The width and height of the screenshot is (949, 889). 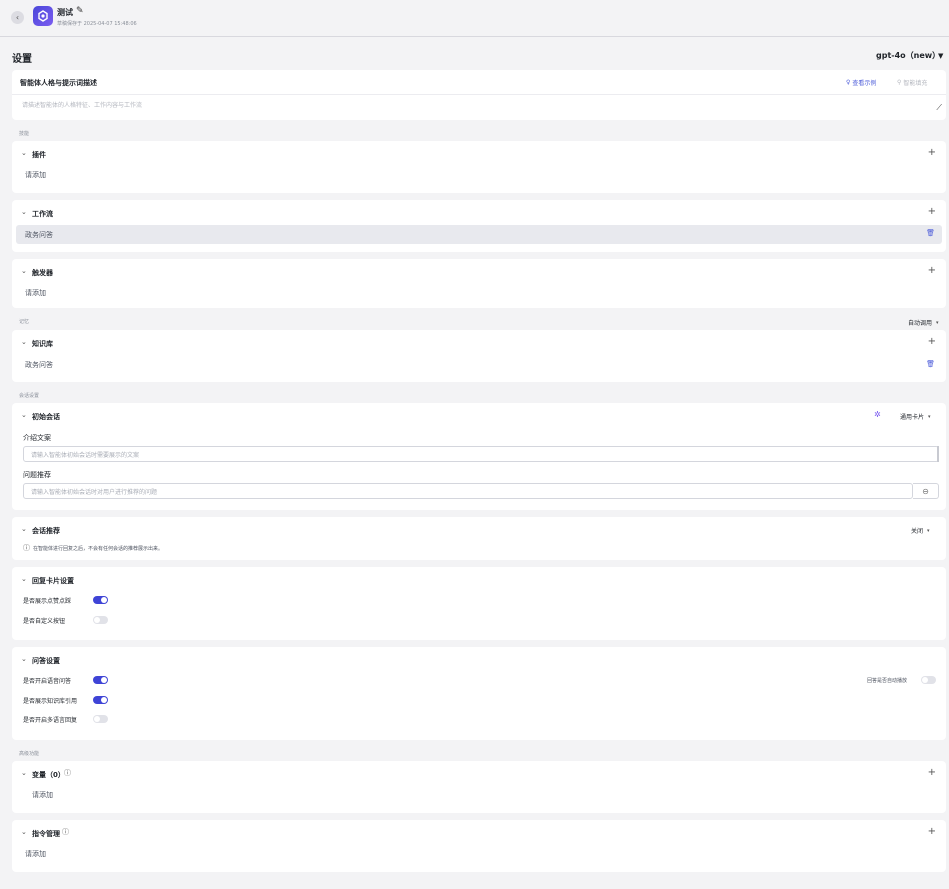 I want to click on add-variable-icon: +, so click(x=932, y=773).